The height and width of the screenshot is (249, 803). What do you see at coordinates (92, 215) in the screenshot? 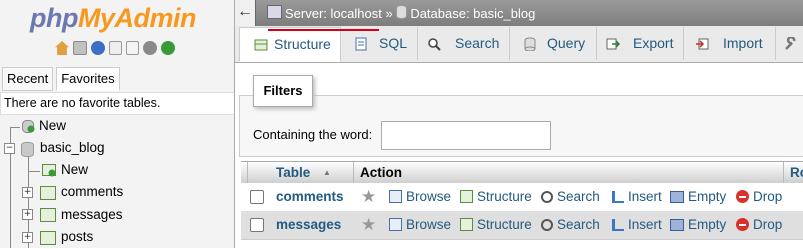
I see `tree-table-messages: messages` at bounding box center [92, 215].